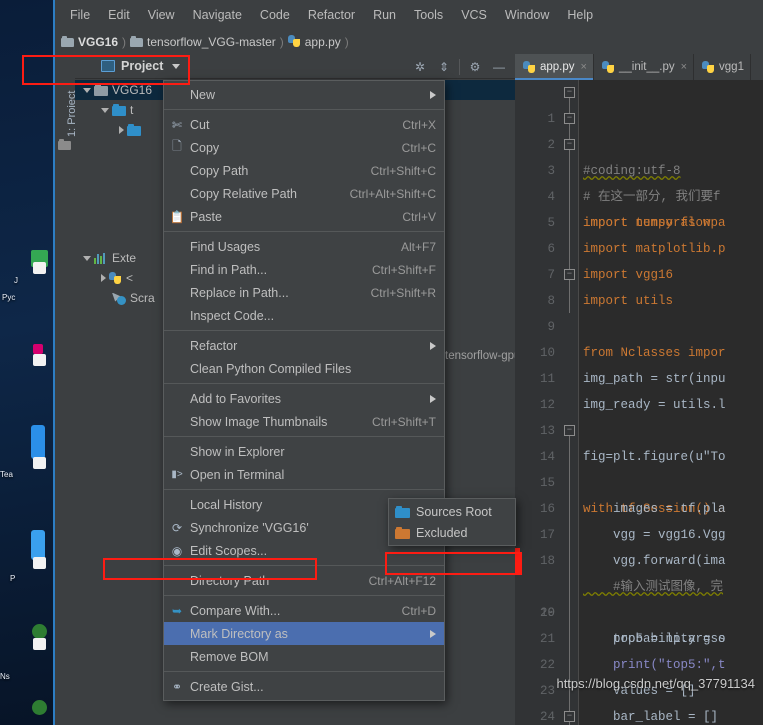 This screenshot has height=725, width=763. Describe the element at coordinates (639, 350) in the screenshot. I see `code-line: 10 img_path = str(inpu` at that location.